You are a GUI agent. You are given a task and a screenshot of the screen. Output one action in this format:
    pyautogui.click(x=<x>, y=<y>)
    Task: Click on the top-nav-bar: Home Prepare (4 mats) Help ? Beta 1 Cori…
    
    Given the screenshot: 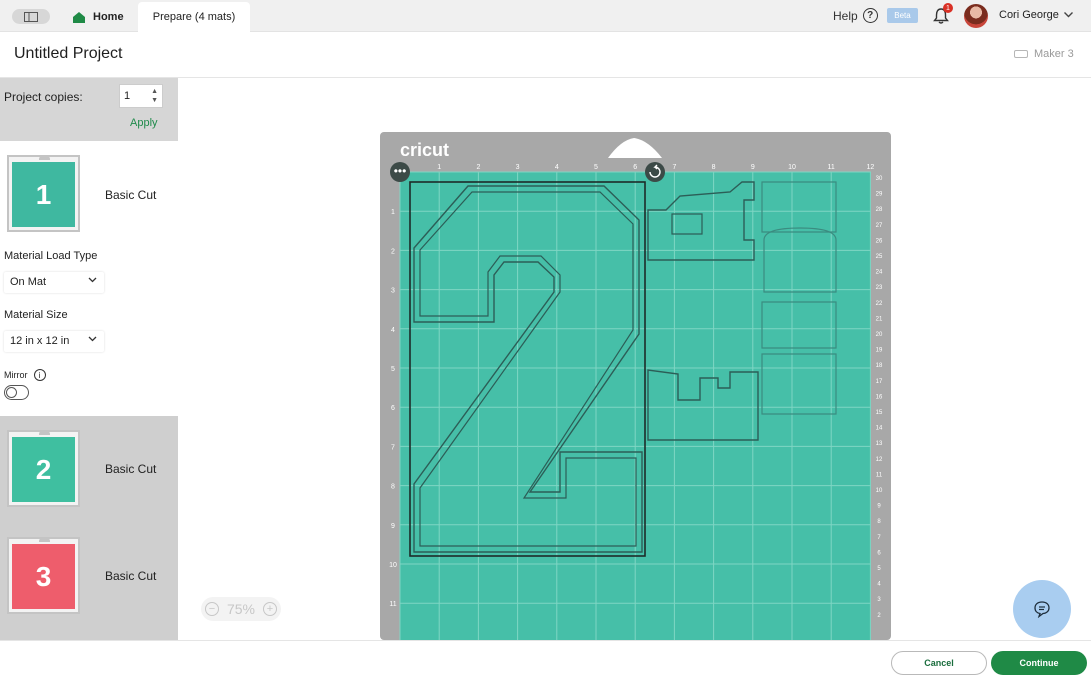 What is the action you would take?
    pyautogui.click(x=545, y=16)
    